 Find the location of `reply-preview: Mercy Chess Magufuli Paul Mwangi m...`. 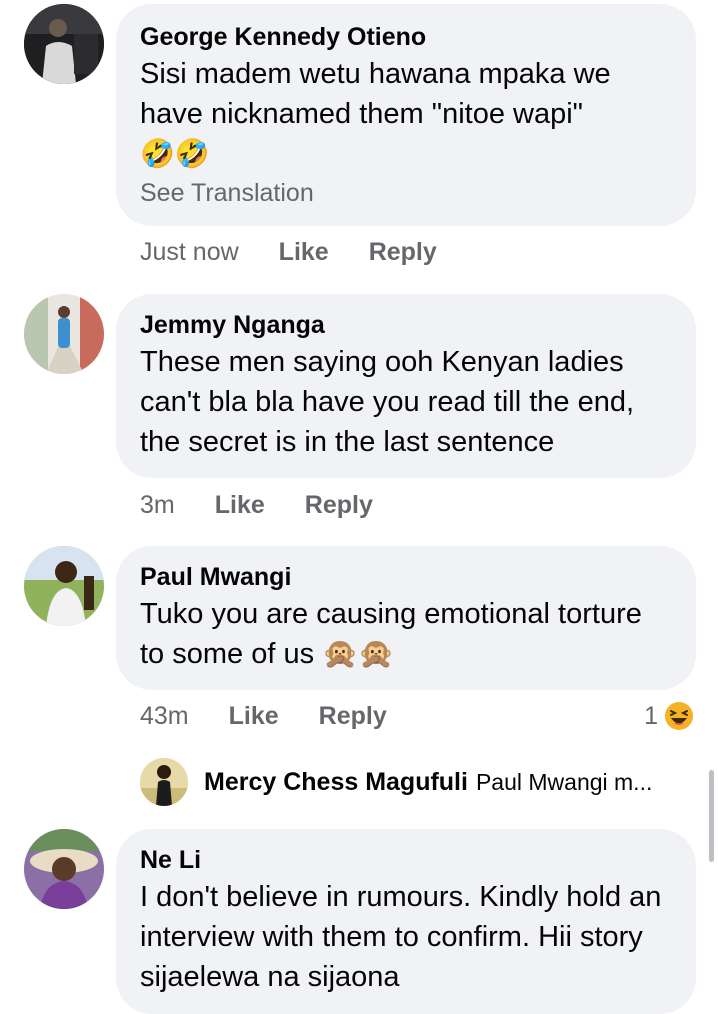

reply-preview: Mercy Chess Magufuli Paul Mwangi m... is located at coordinates (420, 782).